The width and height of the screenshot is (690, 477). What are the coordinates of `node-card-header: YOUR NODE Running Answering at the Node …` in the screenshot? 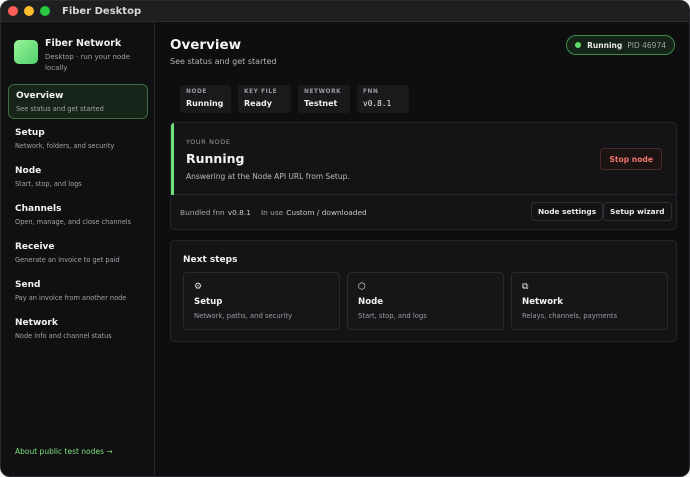 It's located at (423, 159).